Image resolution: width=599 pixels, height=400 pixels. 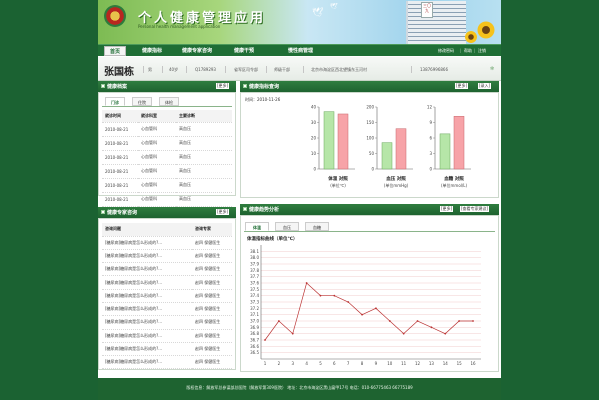 What do you see at coordinates (446, 51) in the screenshot?
I see `change-password-link: 修改密码` at bounding box center [446, 51].